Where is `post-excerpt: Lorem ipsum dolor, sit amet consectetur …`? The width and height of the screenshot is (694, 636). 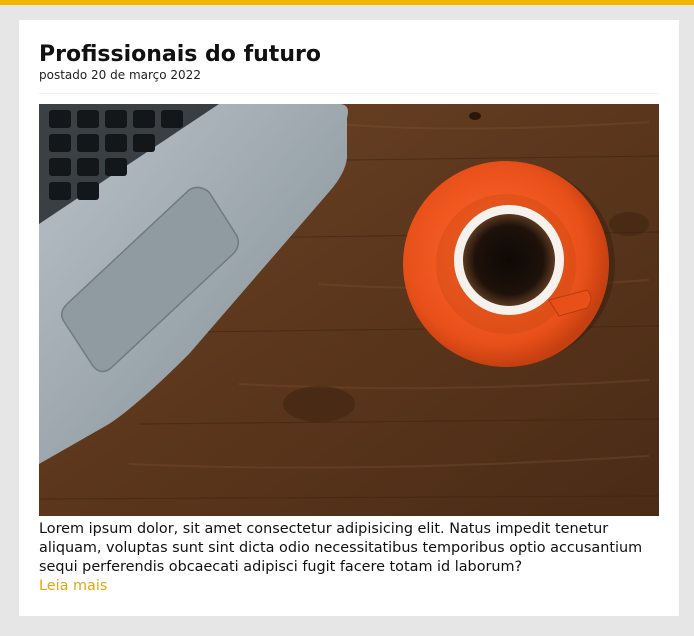
post-excerpt: Lorem ipsum dolor, sit amet consectetur … is located at coordinates (341, 548).